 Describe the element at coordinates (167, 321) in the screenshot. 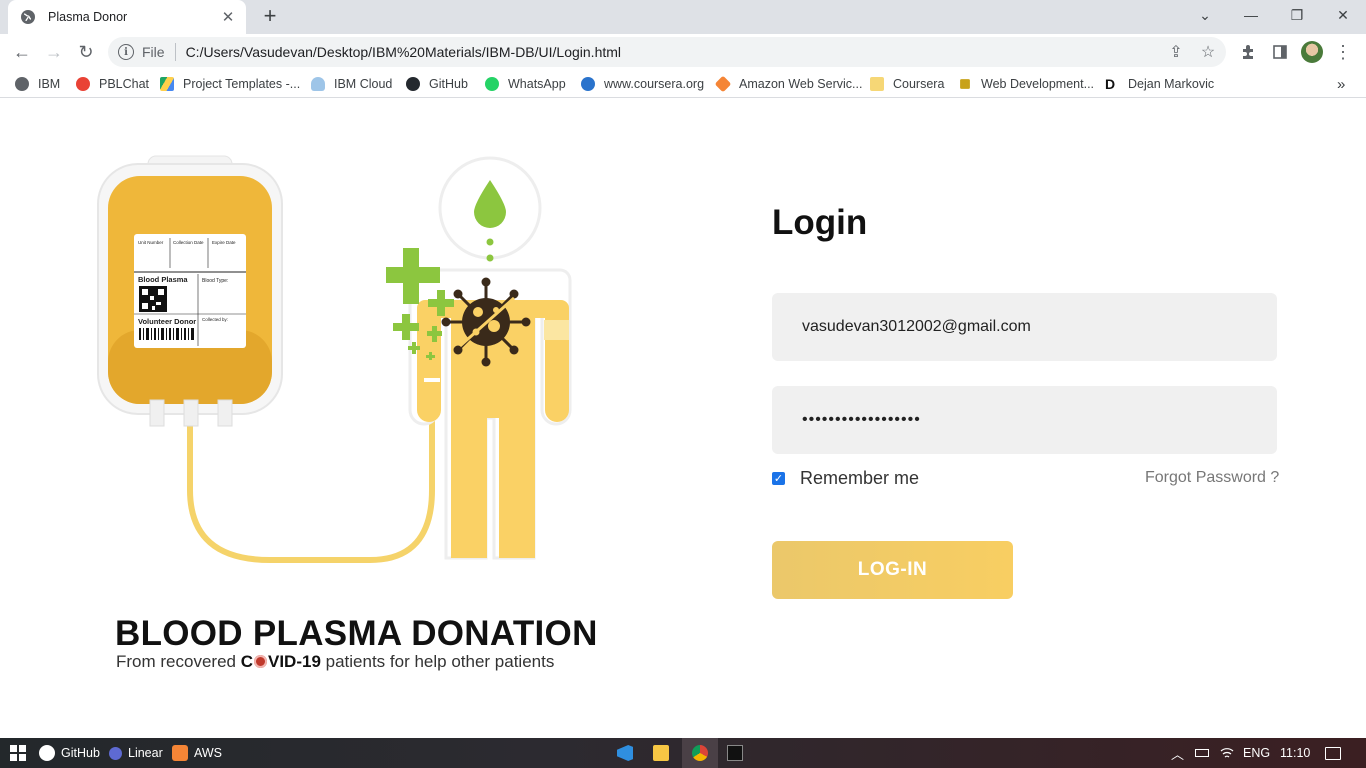

I see `label-volunteer-donor: Volunteer Donor` at that location.